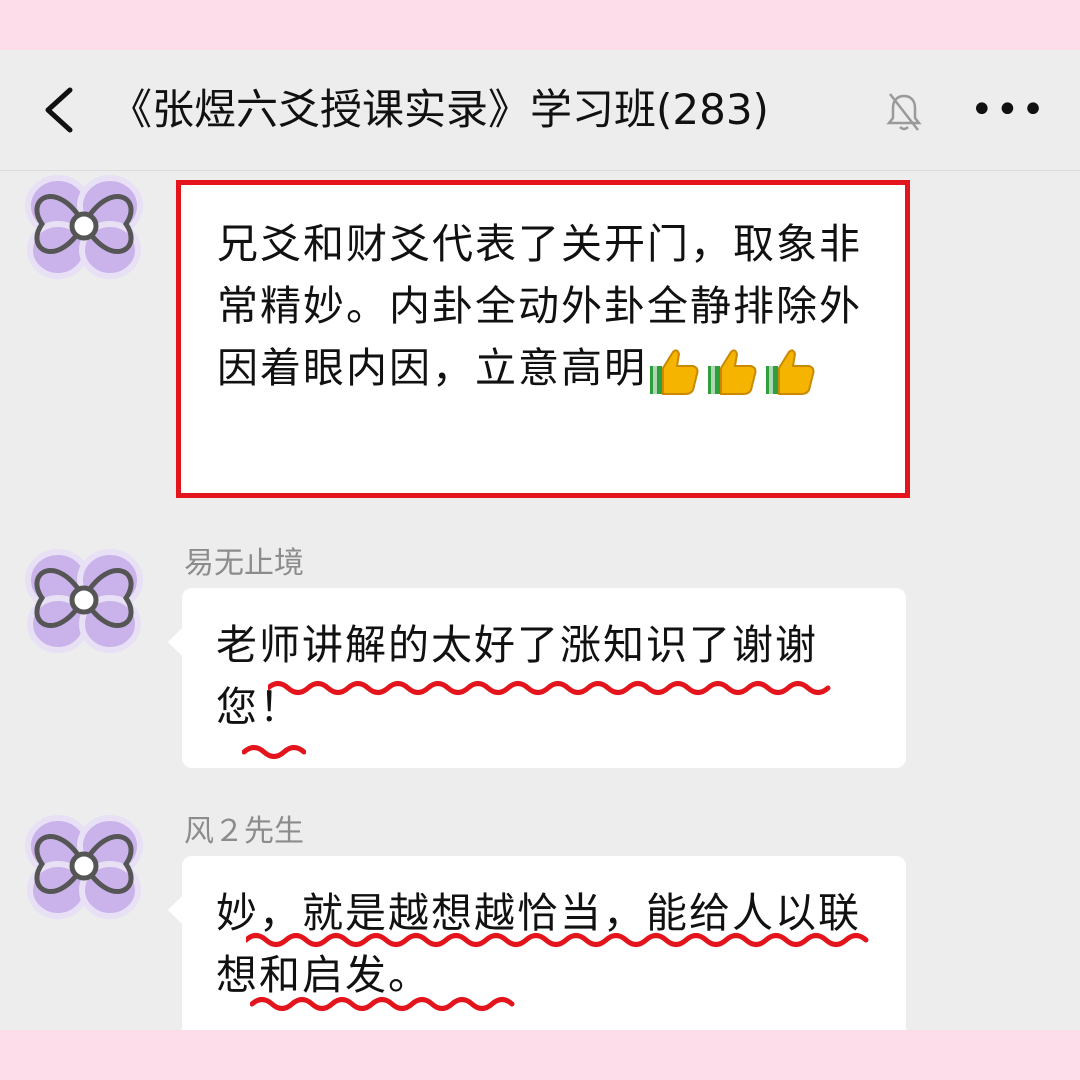  What do you see at coordinates (517, 676) in the screenshot?
I see `message-text: 老师讲解的太好了涨知识了谢谢您！` at bounding box center [517, 676].